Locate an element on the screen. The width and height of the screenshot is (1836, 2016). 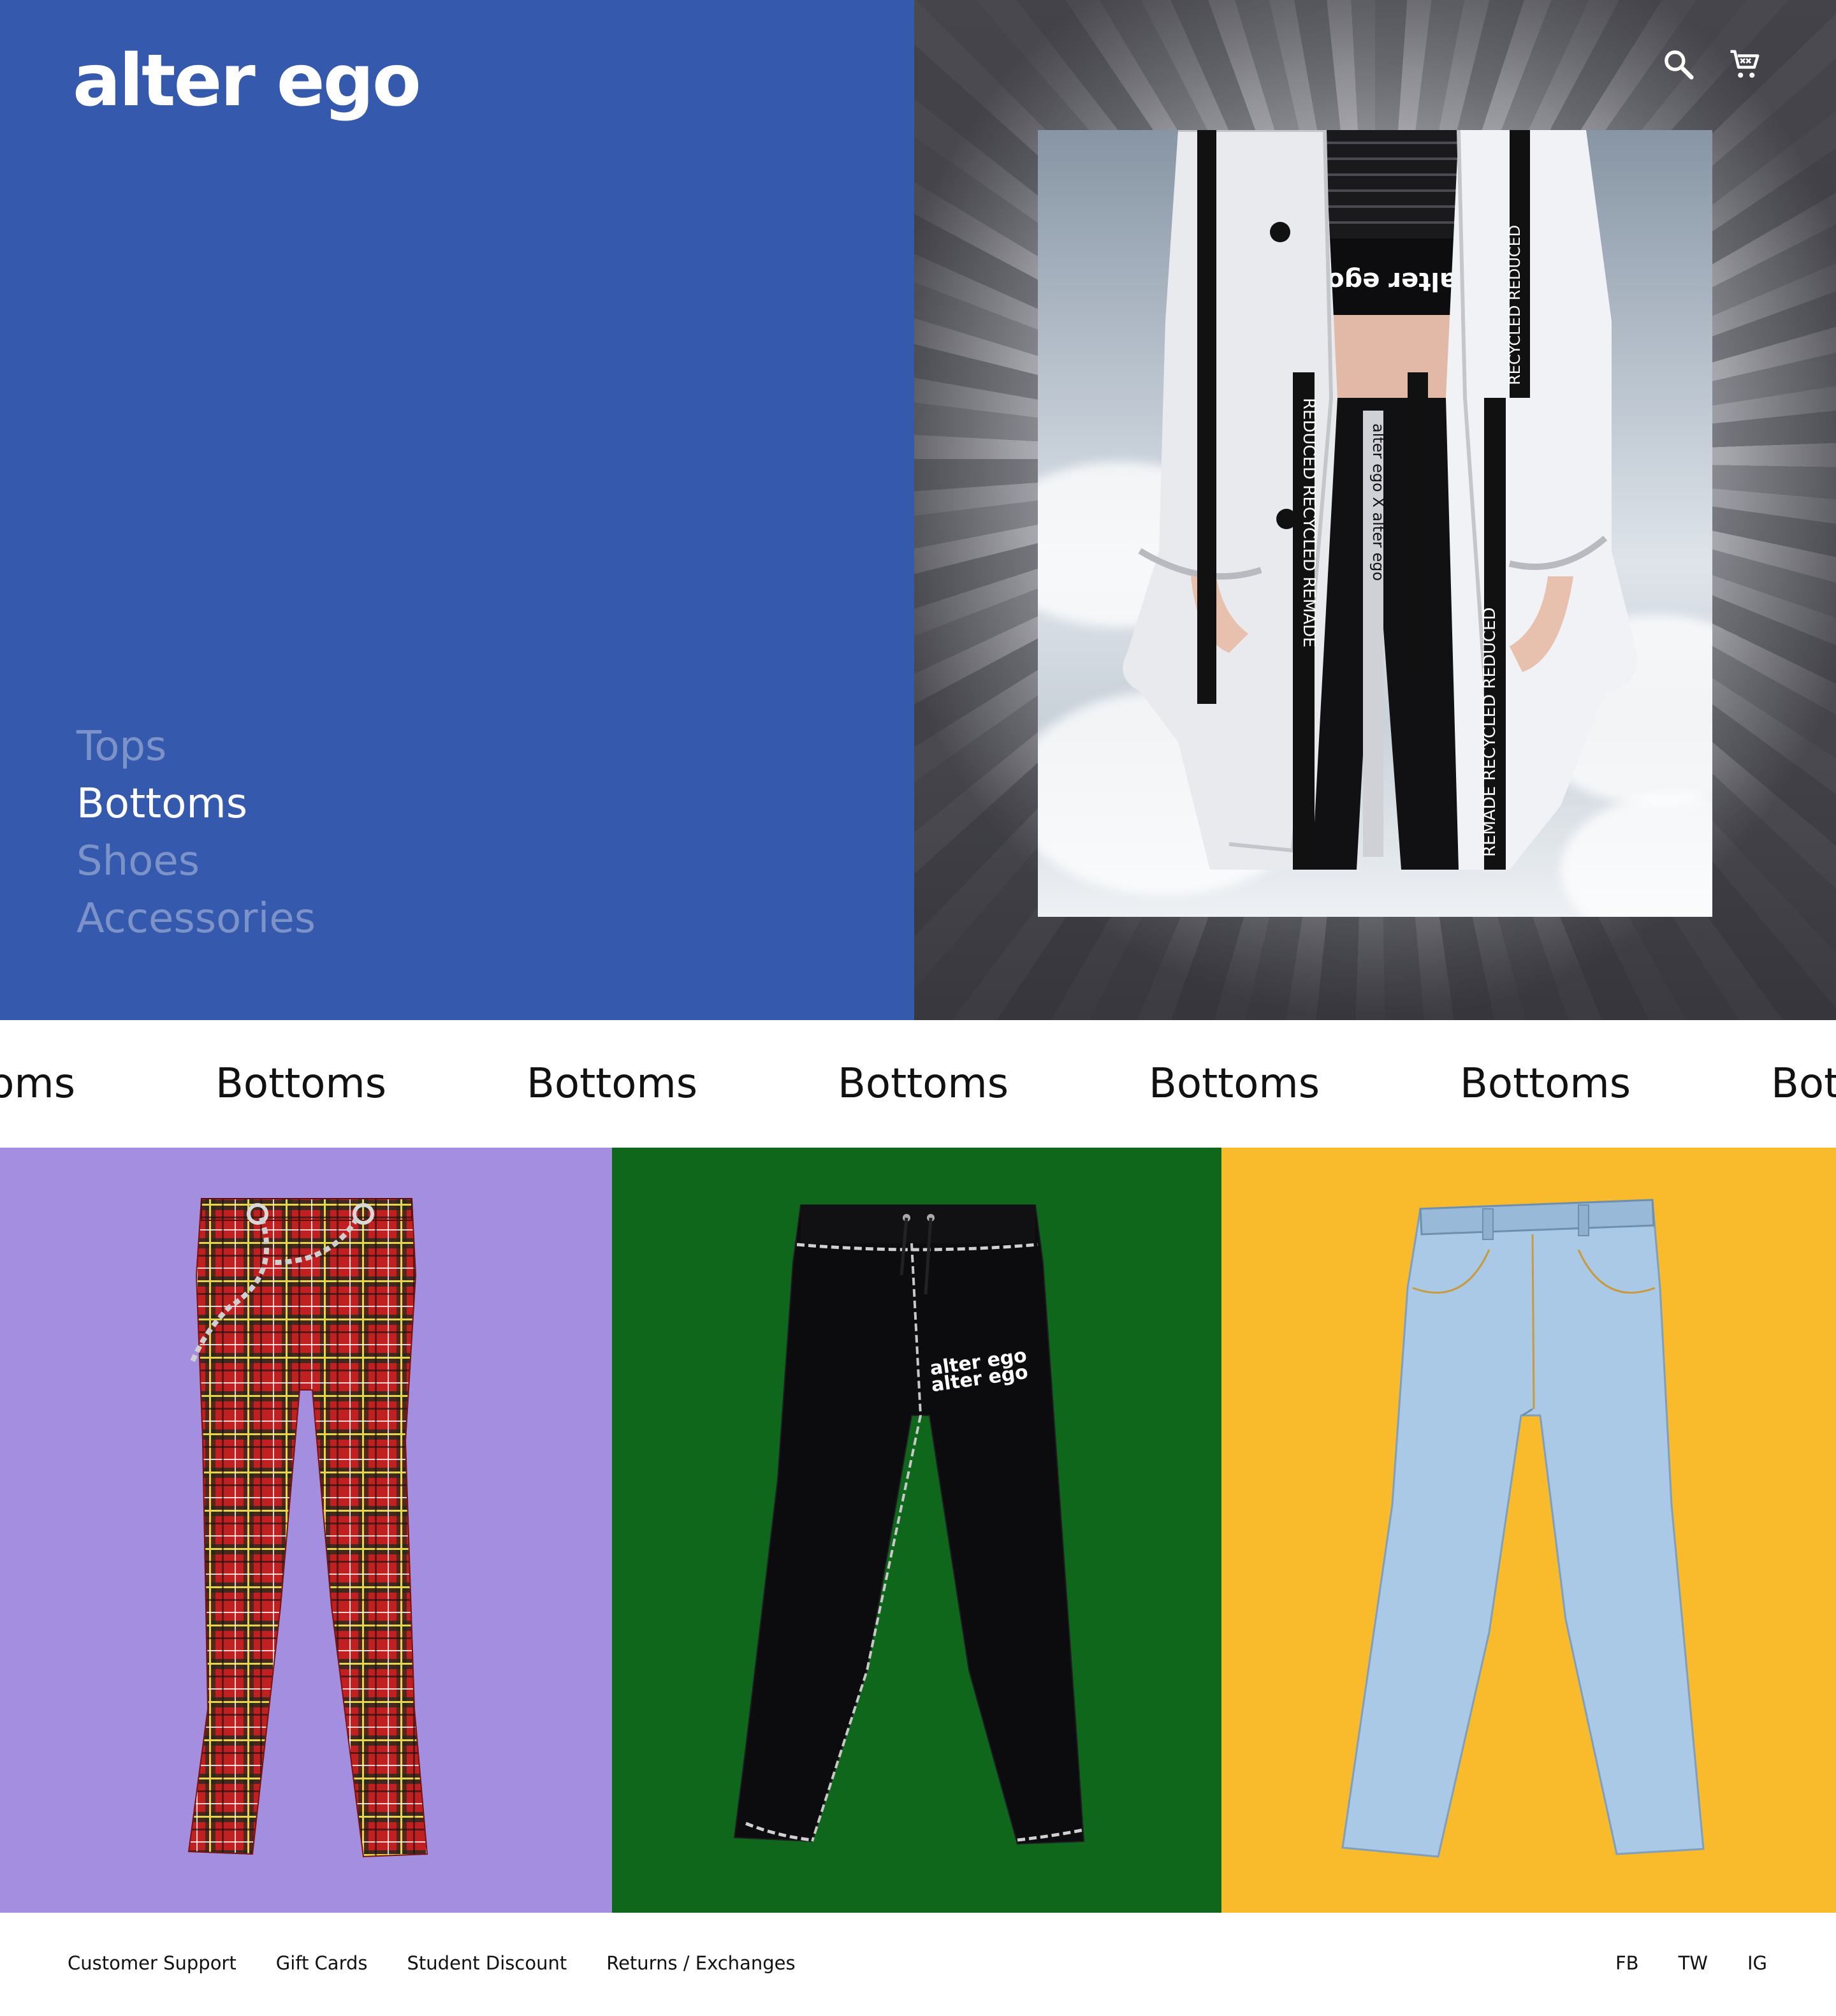
category-link-accessories: Accessories is located at coordinates (196, 918).